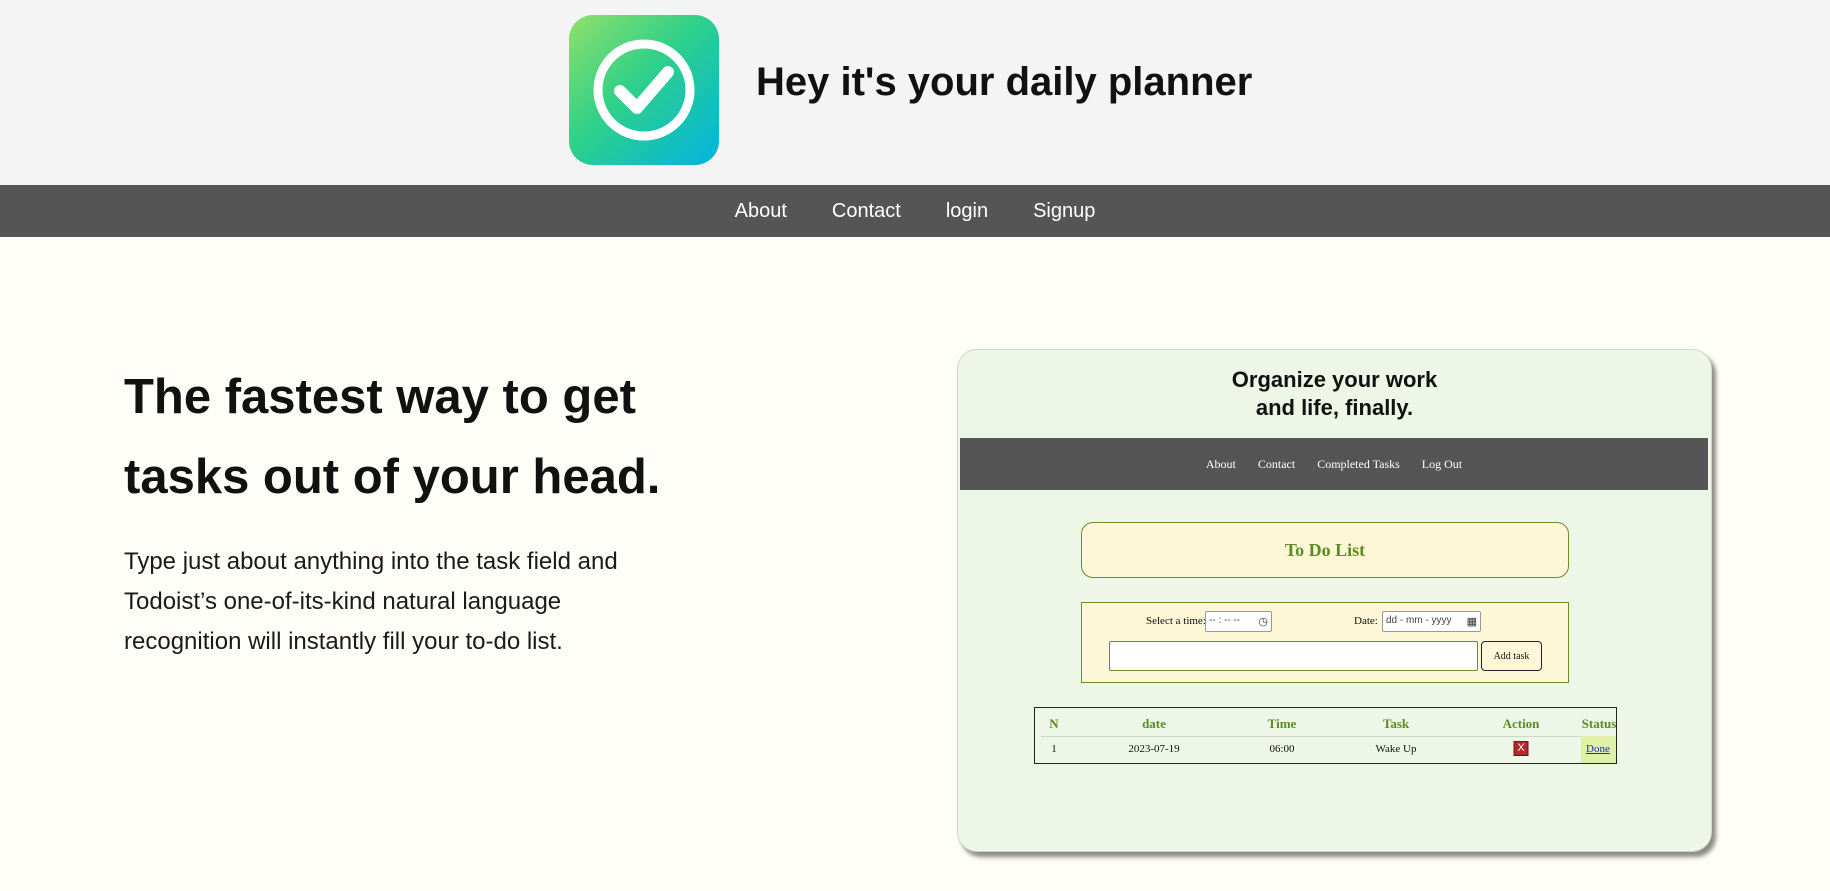 The width and height of the screenshot is (1830, 891). What do you see at coordinates (1334, 407) in the screenshot?
I see `preview-title-line-2: and life, finally.` at bounding box center [1334, 407].